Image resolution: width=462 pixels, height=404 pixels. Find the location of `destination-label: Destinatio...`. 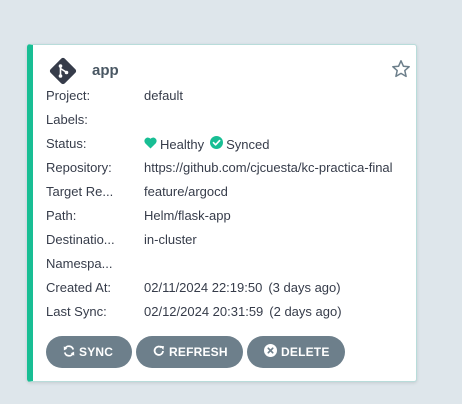

destination-label: Destinatio... is located at coordinates (80, 239).